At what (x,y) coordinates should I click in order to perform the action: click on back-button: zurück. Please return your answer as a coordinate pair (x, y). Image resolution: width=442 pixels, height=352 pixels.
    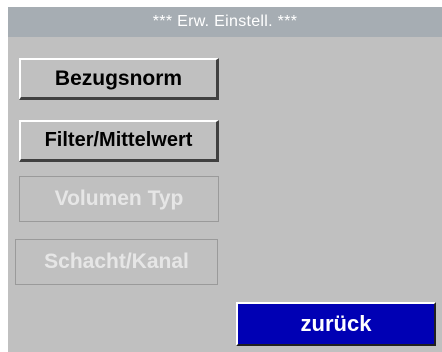
    Looking at the image, I should click on (336, 324).